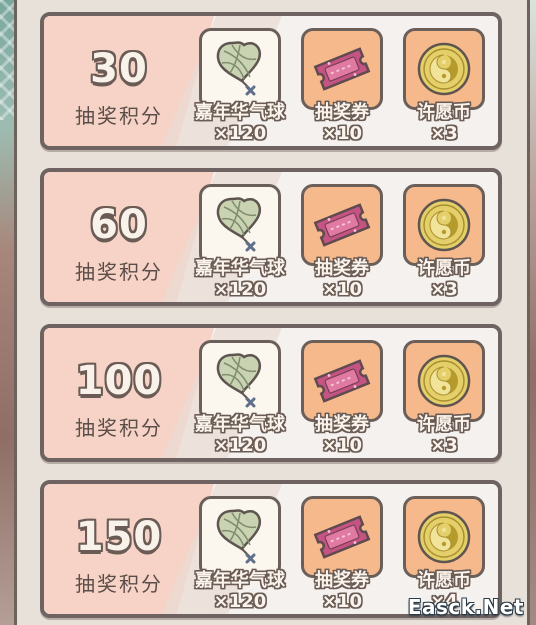  I want to click on score-value: 100, so click(119, 381).